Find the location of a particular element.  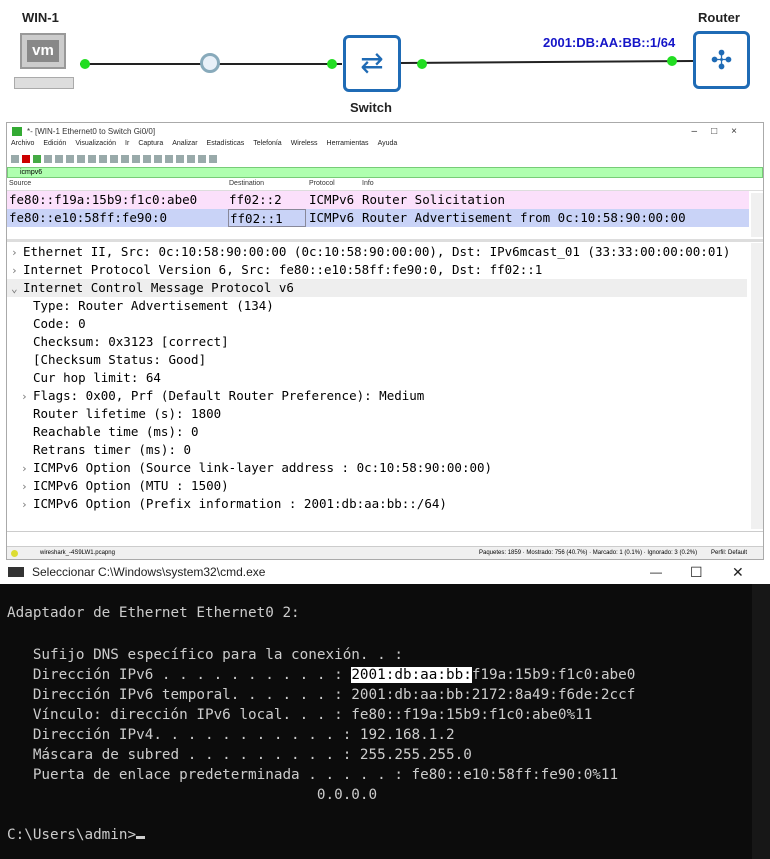

menu-archivo: Archivo is located at coordinates (22, 146).